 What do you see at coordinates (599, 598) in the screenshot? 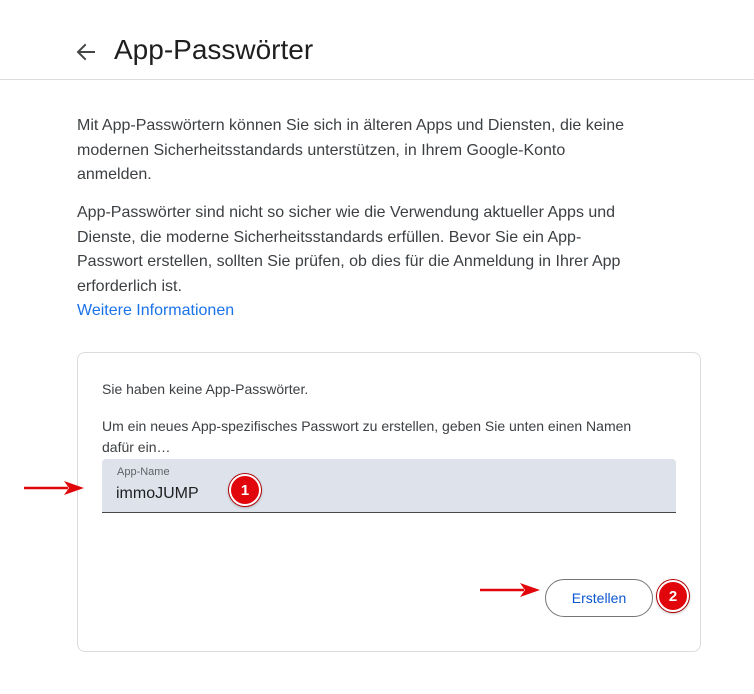
I see `create-button: Erstellen` at bounding box center [599, 598].